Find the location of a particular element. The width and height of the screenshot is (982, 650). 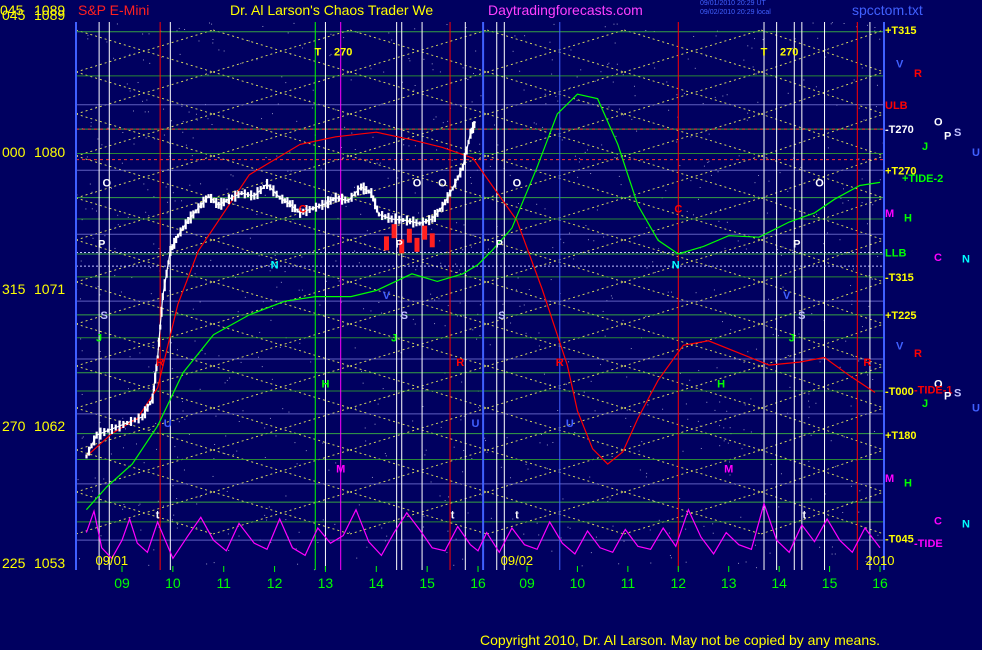

plot-label: O is located at coordinates (442, 183).